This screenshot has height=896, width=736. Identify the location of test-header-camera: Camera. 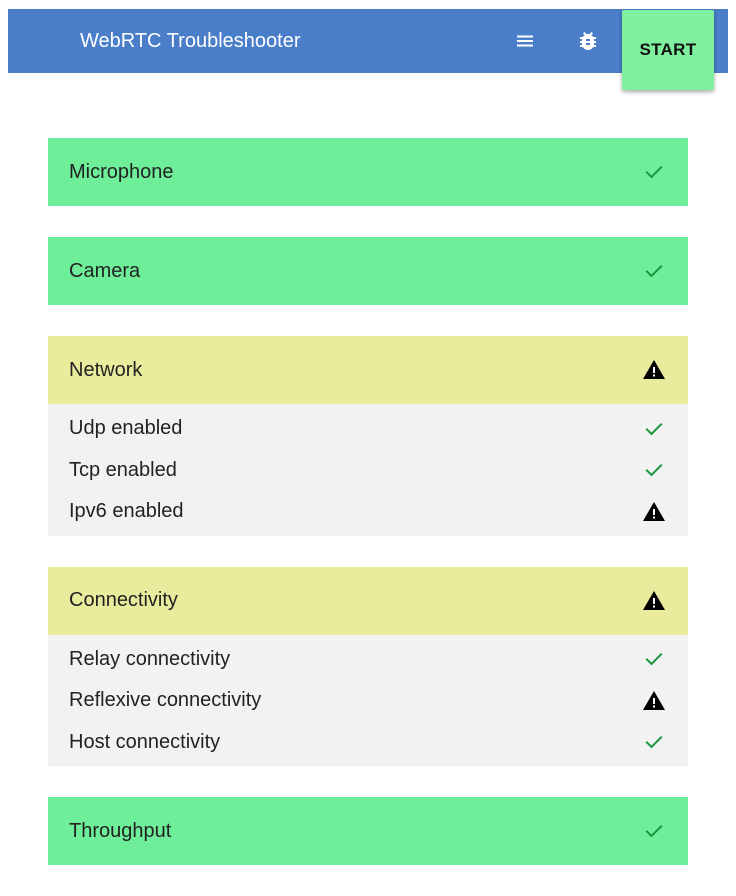
(368, 271).